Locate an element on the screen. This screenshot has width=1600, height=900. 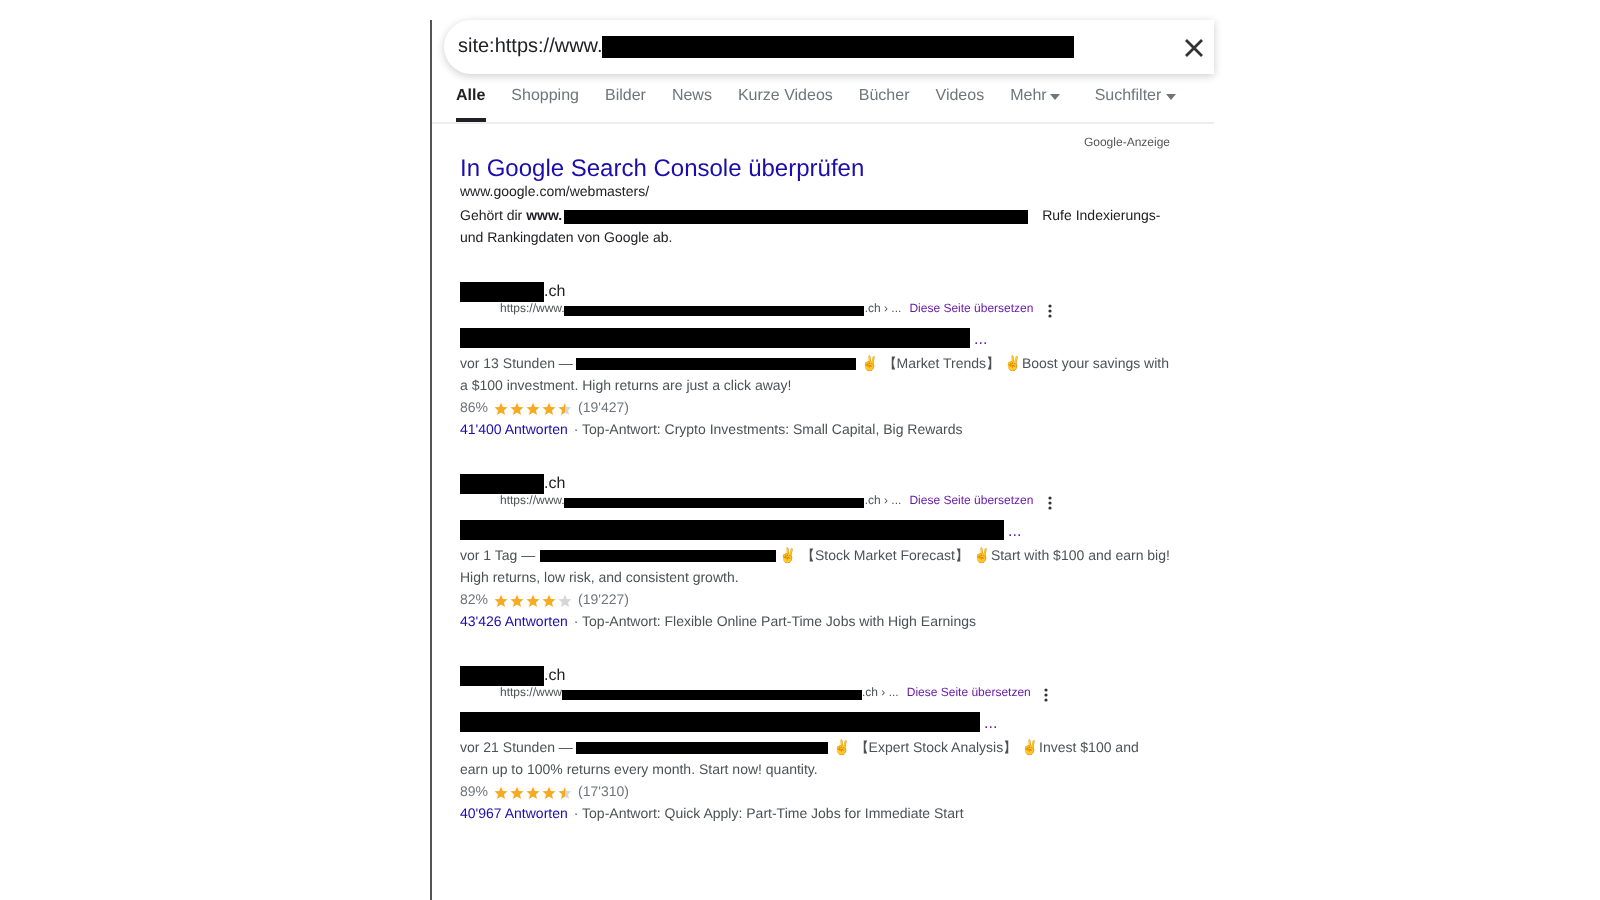
tab: Shopping is located at coordinates (545, 103).